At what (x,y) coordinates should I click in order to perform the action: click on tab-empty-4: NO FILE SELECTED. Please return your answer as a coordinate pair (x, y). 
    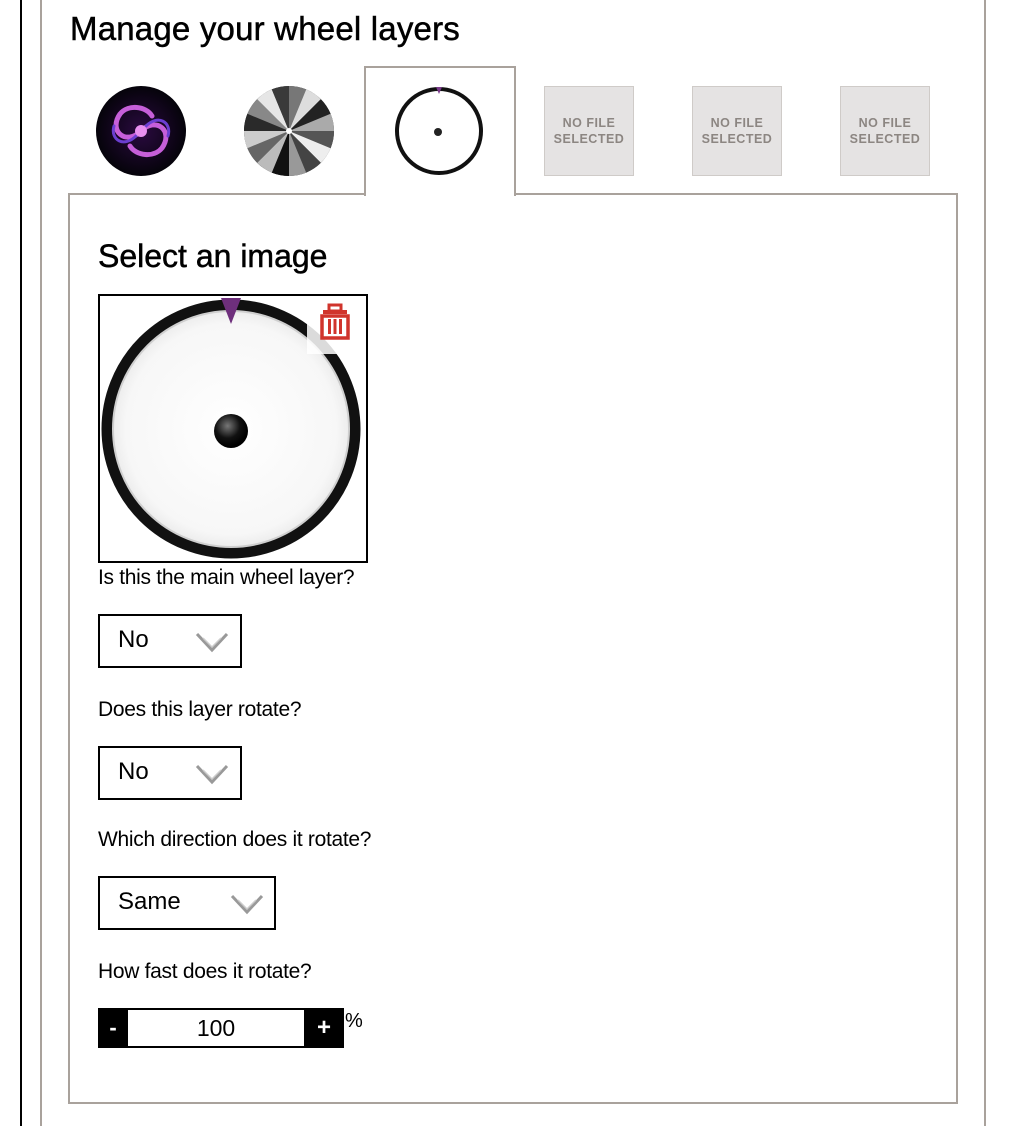
    Looking at the image, I should click on (589, 131).